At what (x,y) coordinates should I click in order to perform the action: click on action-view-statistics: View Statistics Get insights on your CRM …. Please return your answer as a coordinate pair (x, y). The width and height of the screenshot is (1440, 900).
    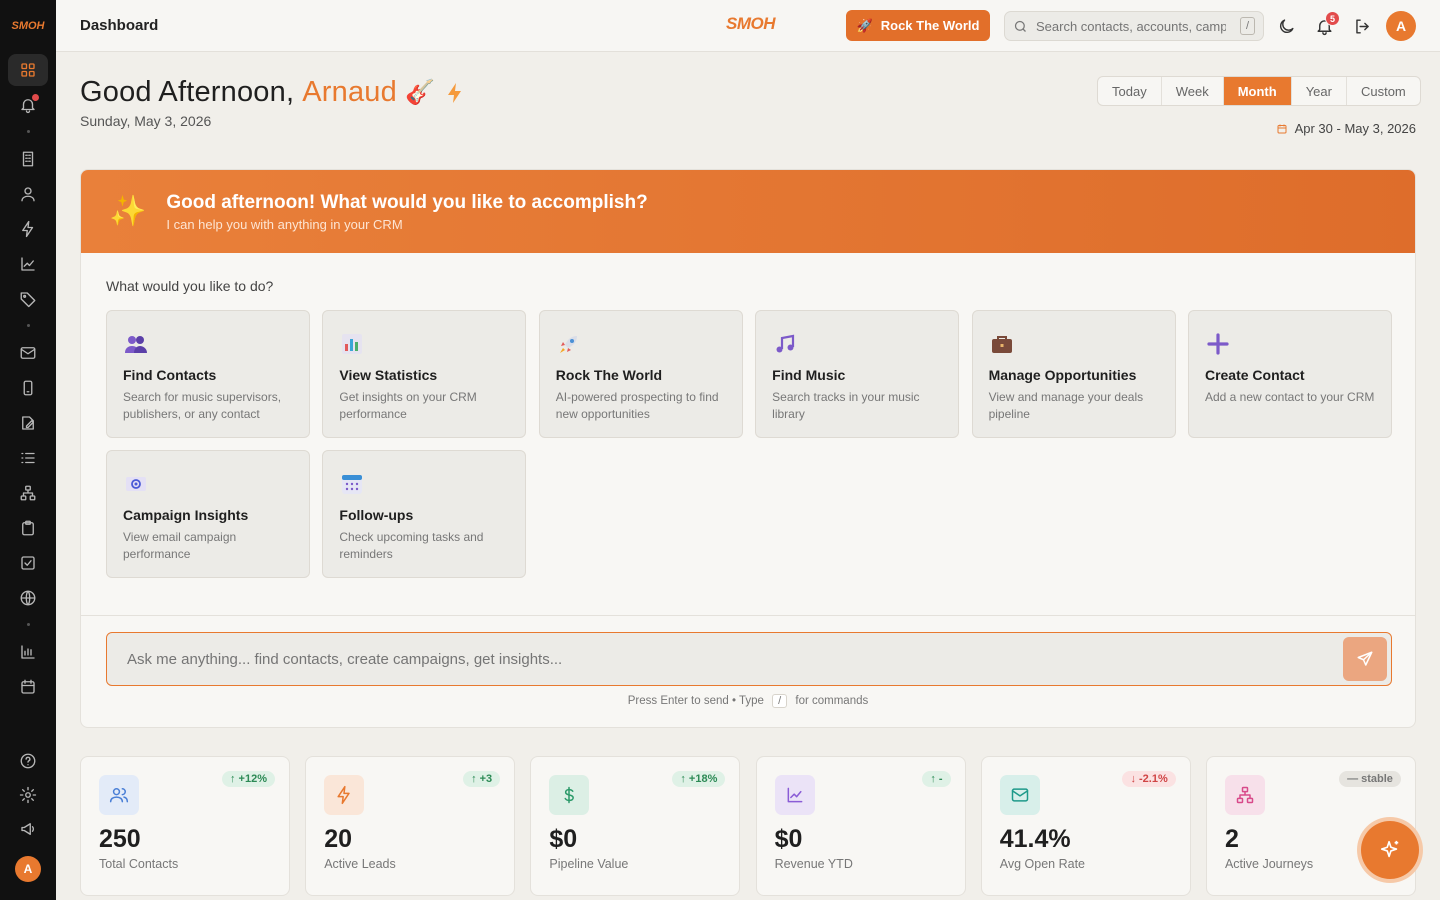
    Looking at the image, I should click on (424, 374).